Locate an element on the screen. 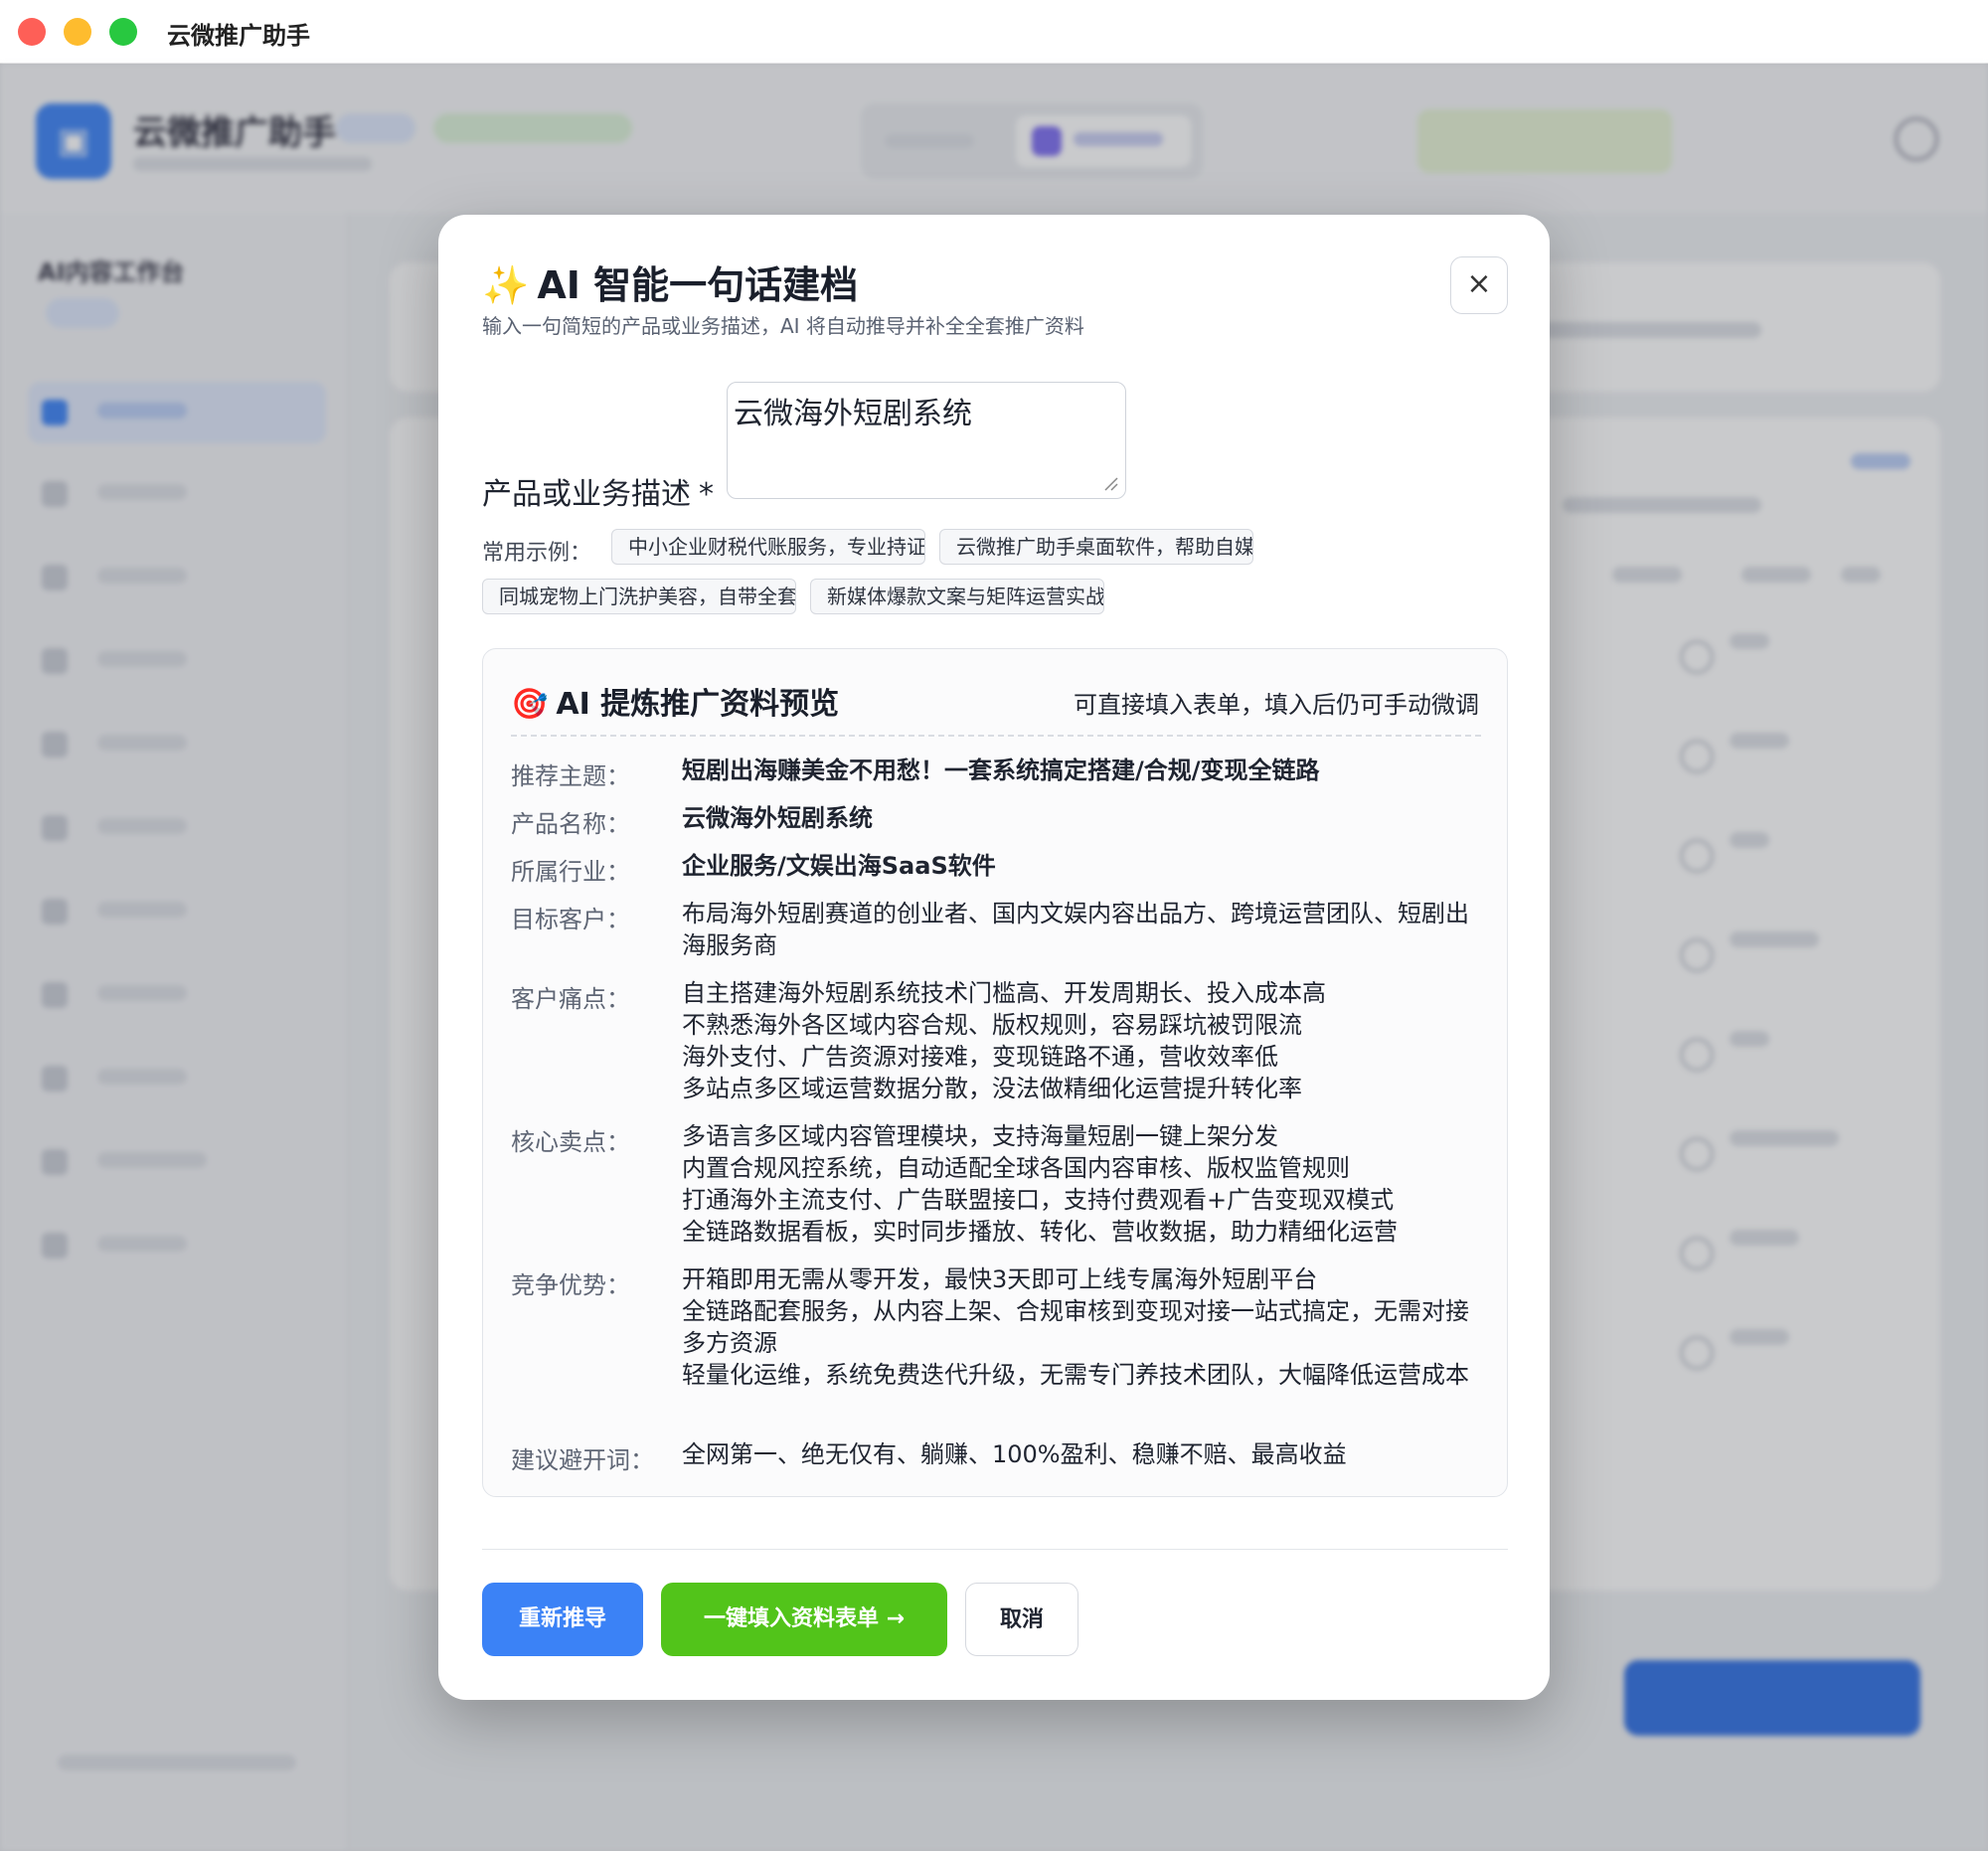 The height and width of the screenshot is (1851, 1988). row-label-audience: 目标客户： is located at coordinates (570, 919).